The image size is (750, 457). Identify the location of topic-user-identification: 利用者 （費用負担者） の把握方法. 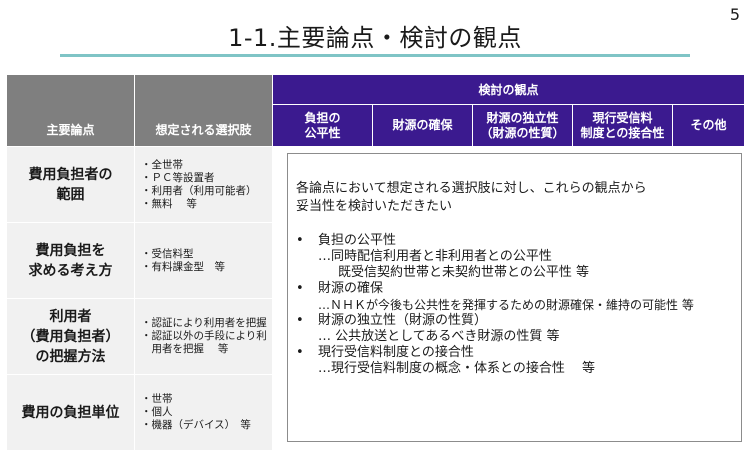
(70, 336).